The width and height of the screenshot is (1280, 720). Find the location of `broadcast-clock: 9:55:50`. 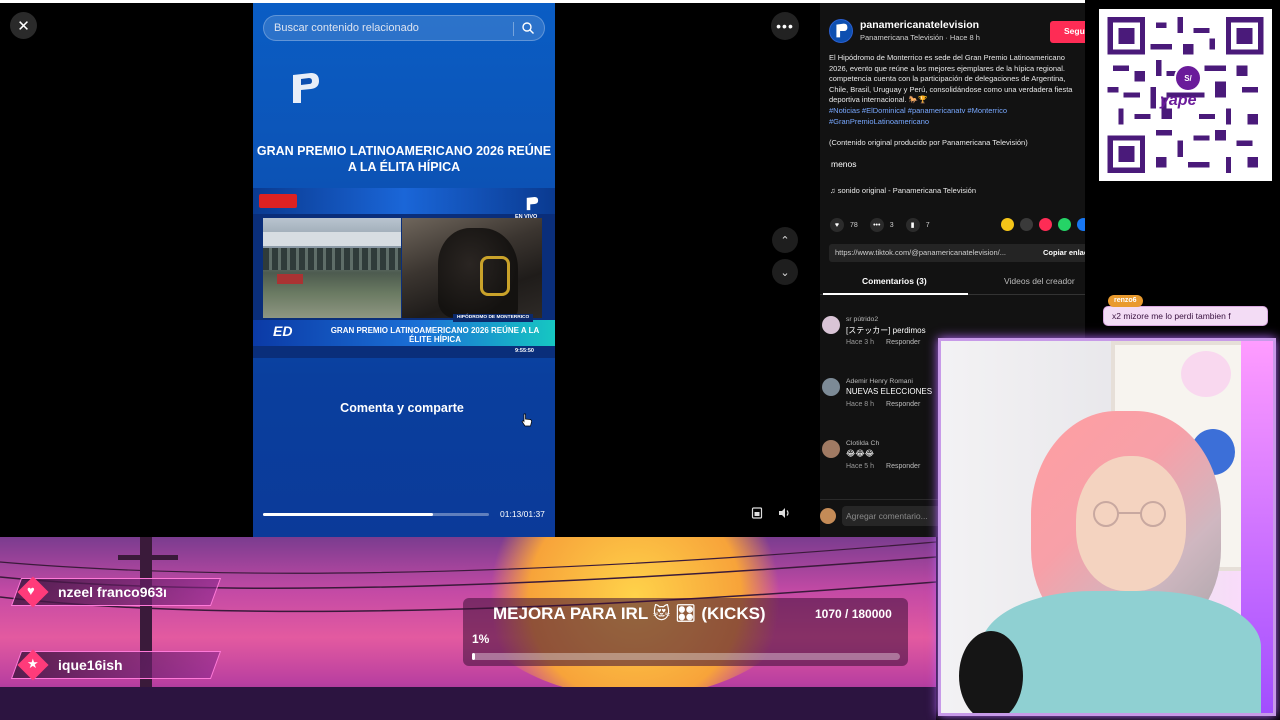

broadcast-clock: 9:55:50 is located at coordinates (524, 351).